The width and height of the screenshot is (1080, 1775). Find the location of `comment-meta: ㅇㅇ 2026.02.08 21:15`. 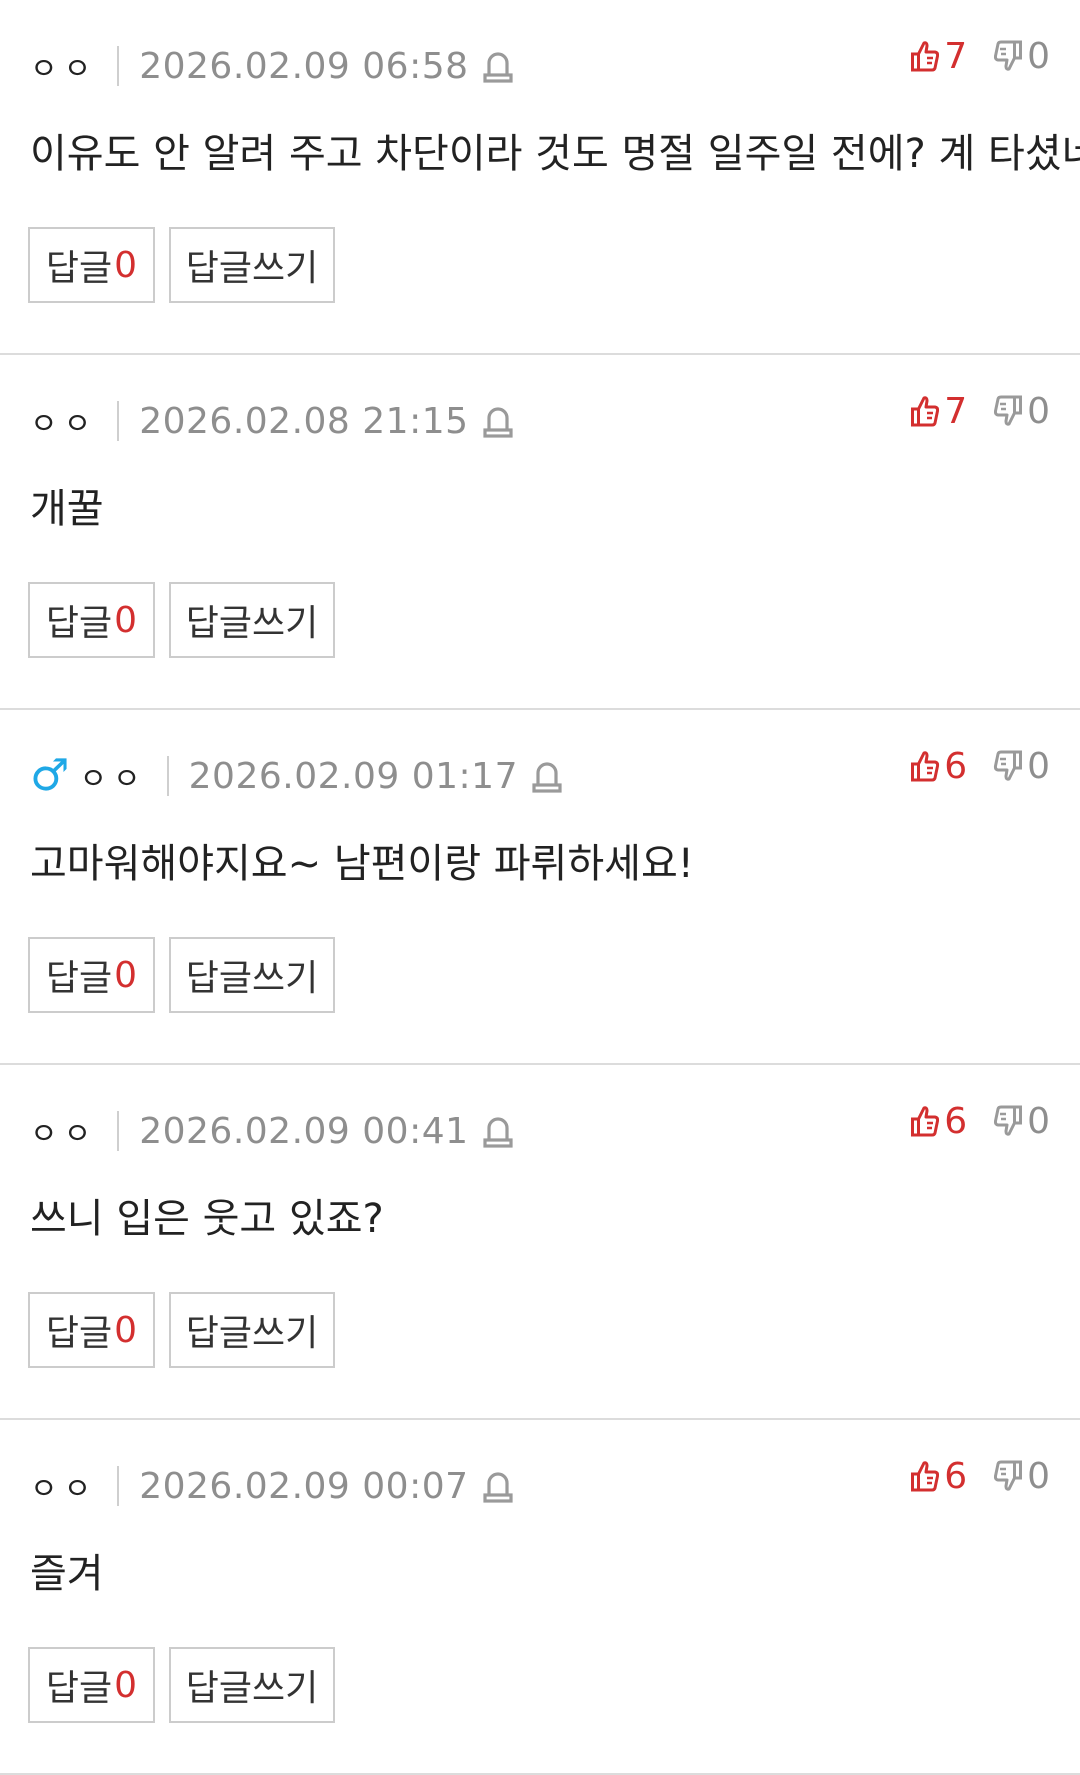

comment-meta: ㅇㅇ 2026.02.08 21:15 is located at coordinates (271, 421).